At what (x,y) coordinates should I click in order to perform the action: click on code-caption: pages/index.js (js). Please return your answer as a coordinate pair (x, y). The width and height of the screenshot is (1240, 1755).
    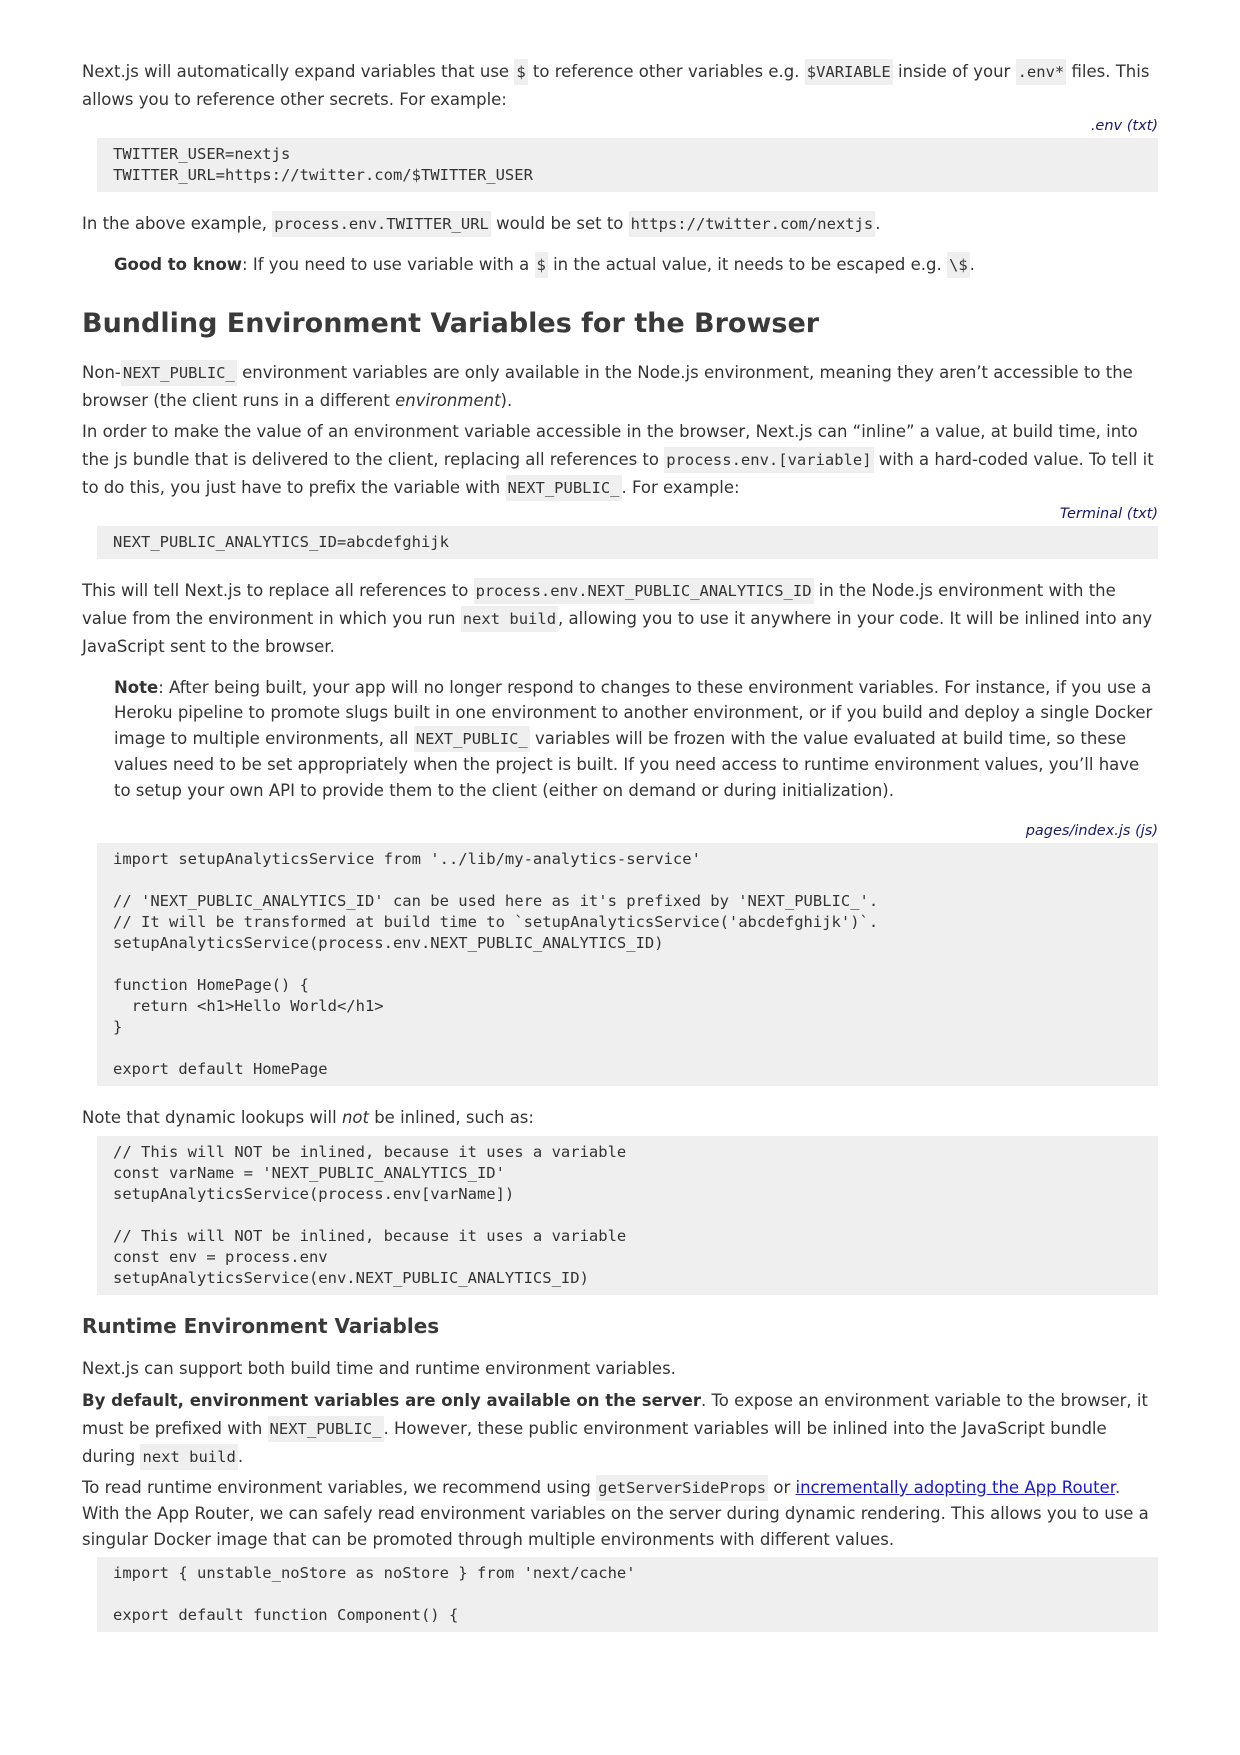
    Looking at the image, I should click on (1091, 831).